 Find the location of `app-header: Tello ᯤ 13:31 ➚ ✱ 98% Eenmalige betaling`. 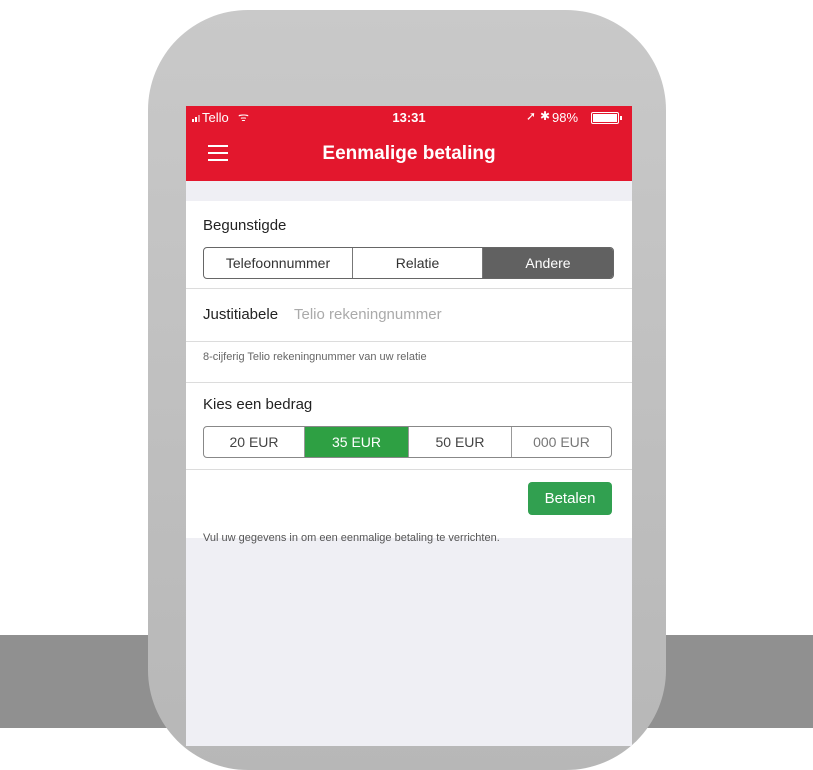

app-header: Tello ᯤ 13:31 ➚ ✱ 98% Eenmalige betaling is located at coordinates (409, 143).